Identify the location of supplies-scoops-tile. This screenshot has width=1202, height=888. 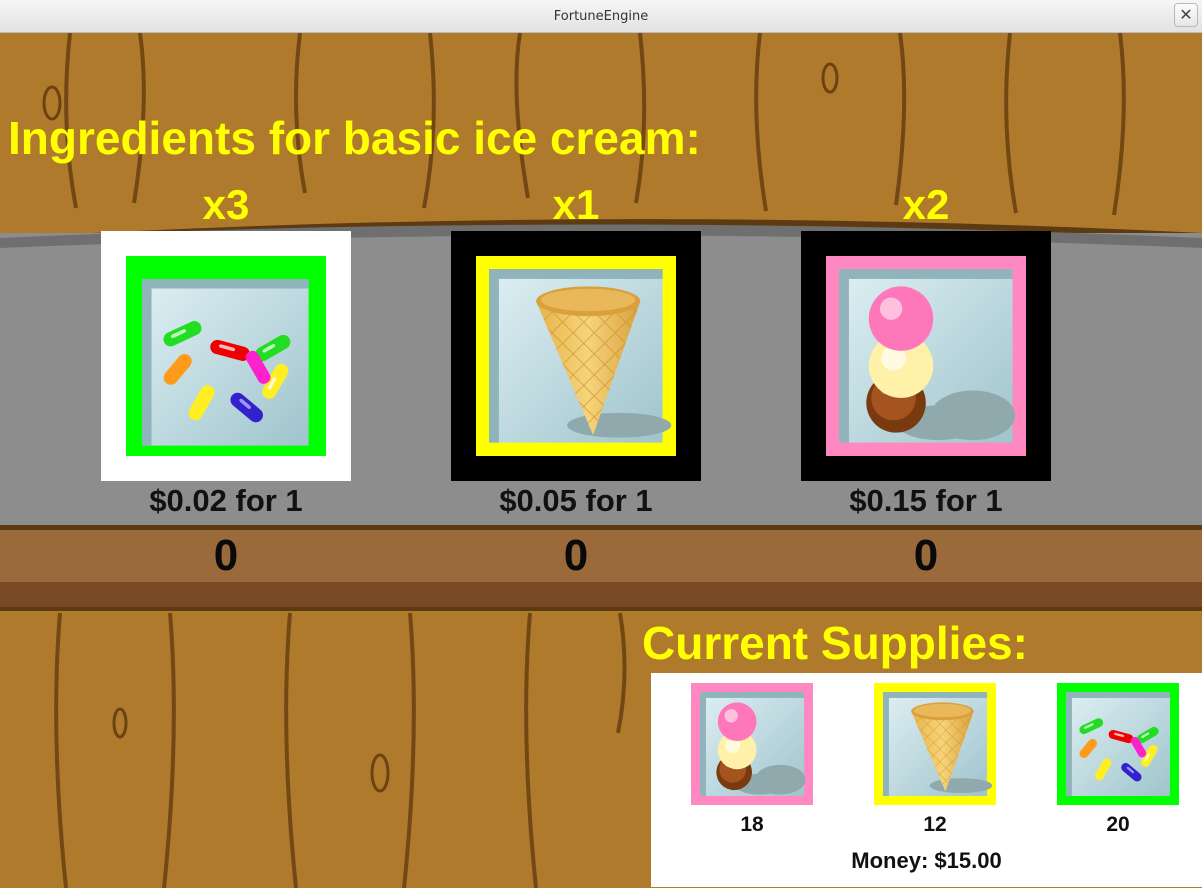
(752, 744).